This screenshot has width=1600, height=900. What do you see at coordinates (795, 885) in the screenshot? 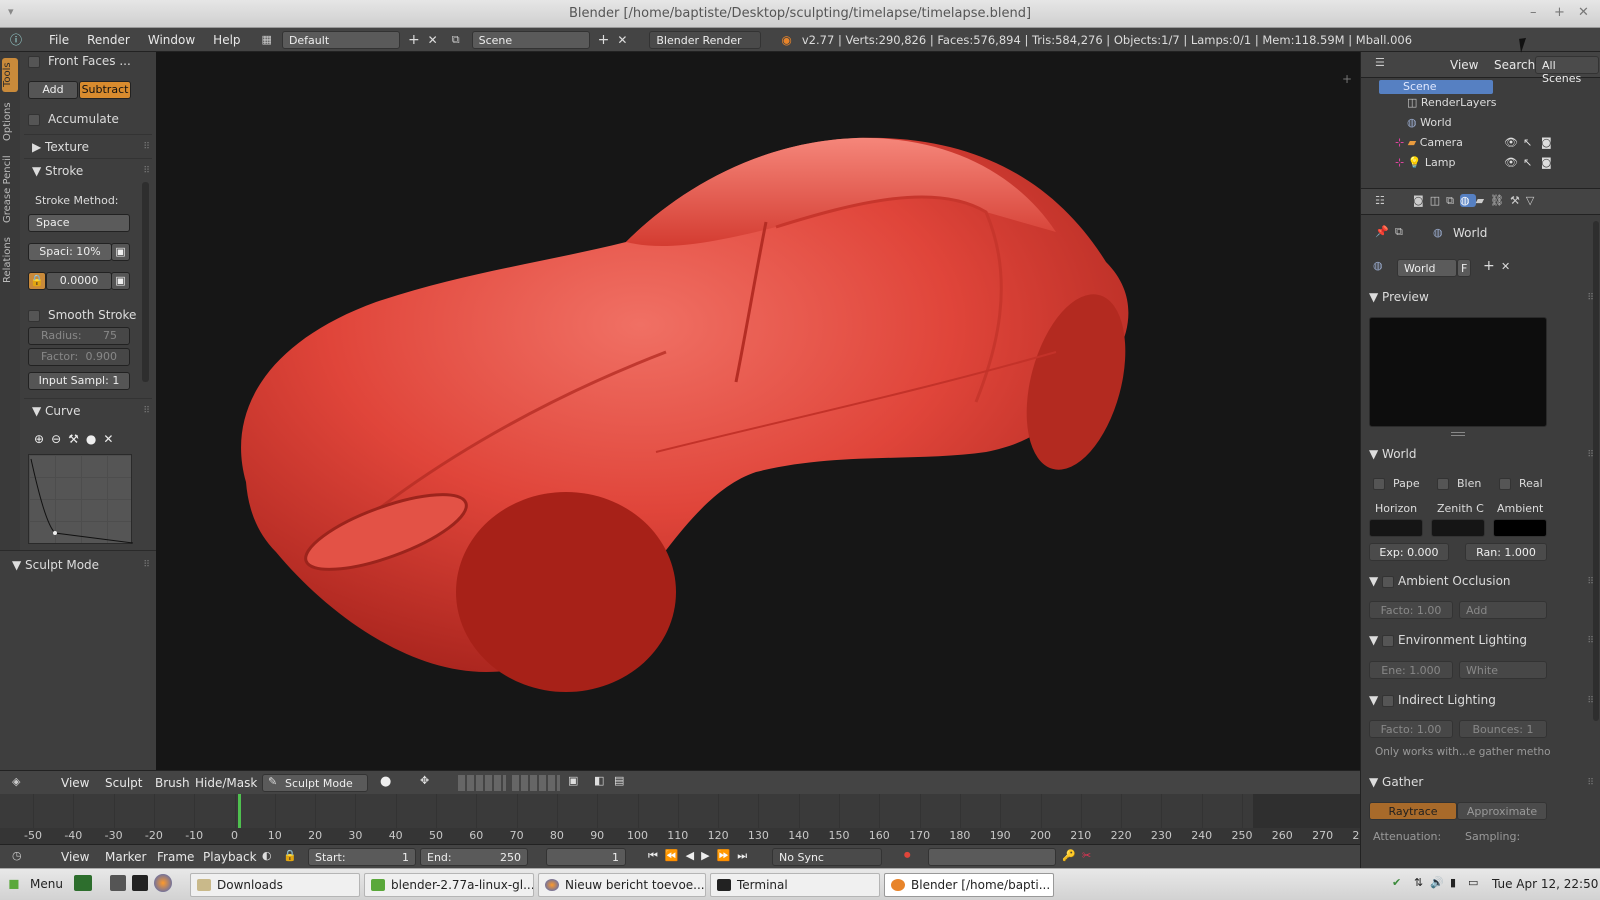
I see `task-terminal: Terminal` at bounding box center [795, 885].